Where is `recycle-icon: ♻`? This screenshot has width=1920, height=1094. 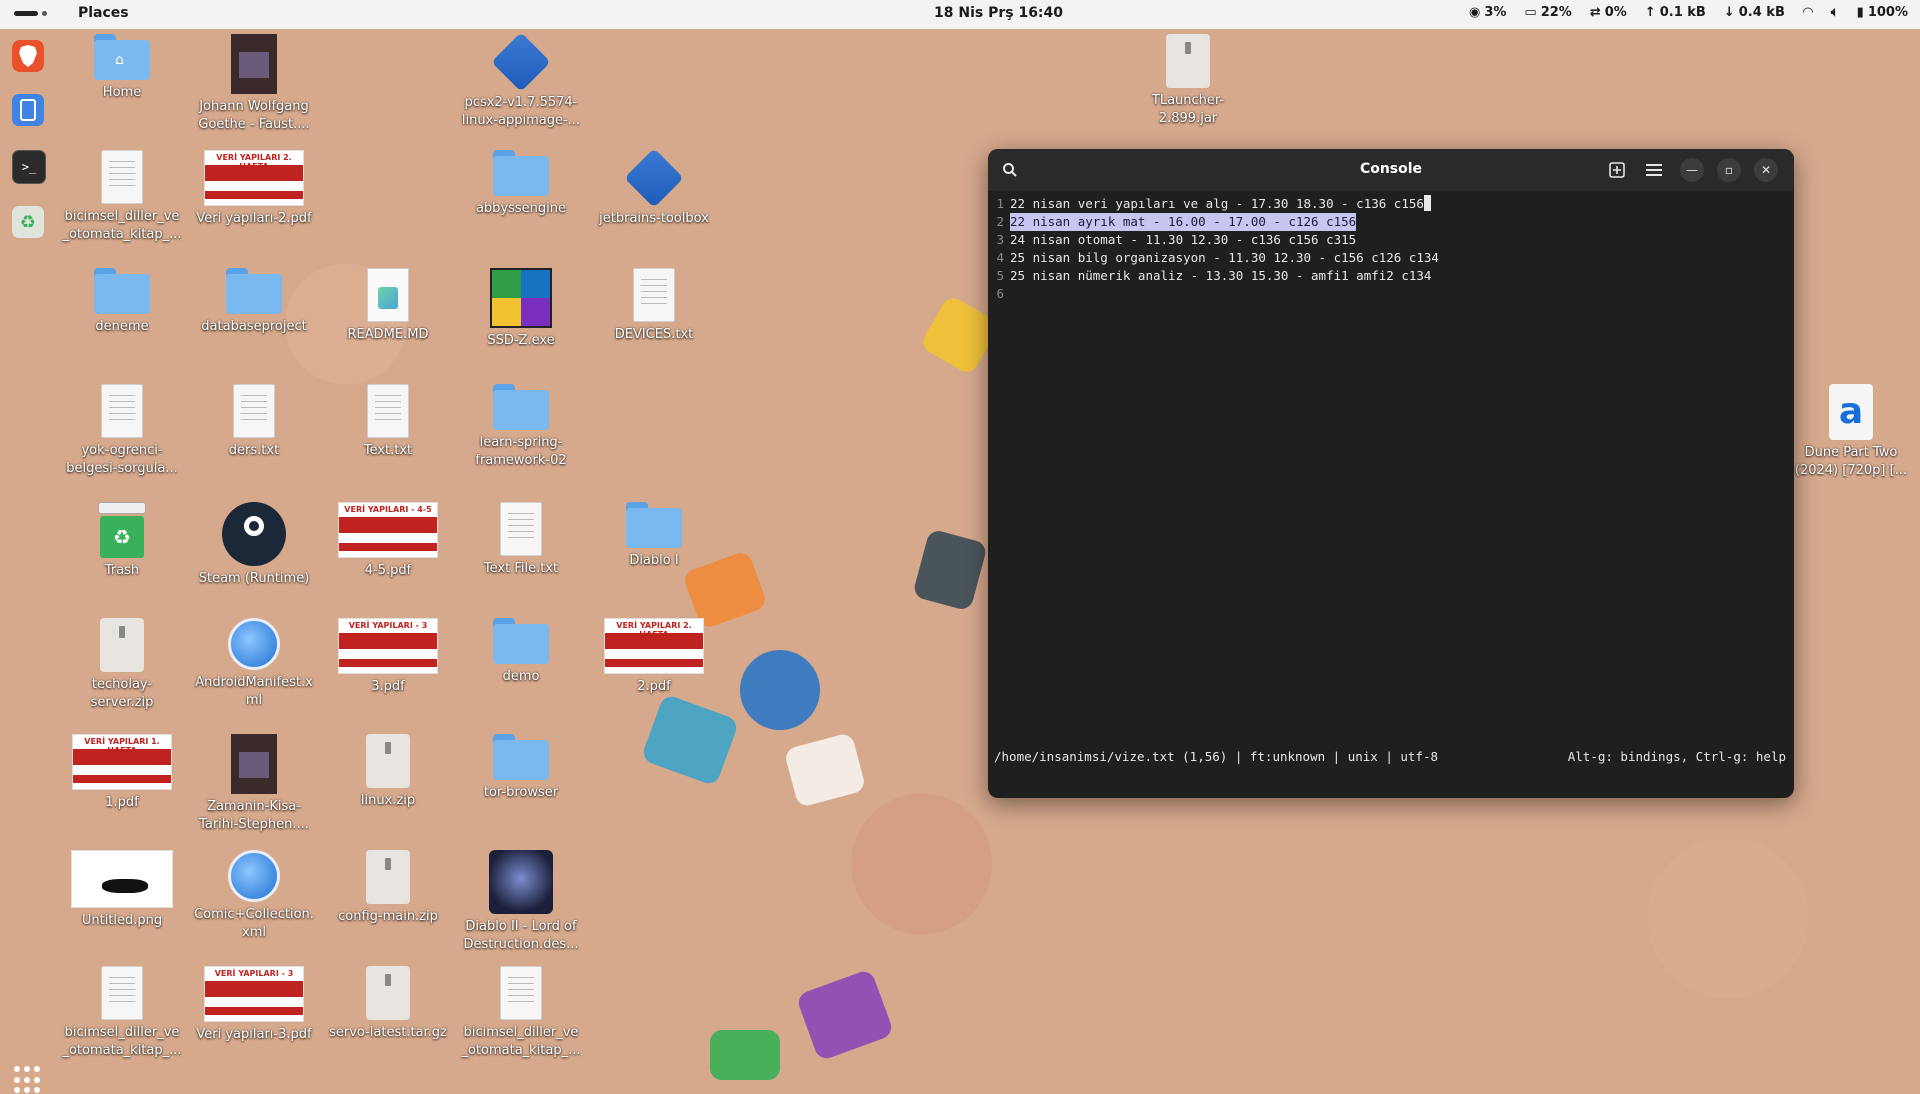 recycle-icon: ♻ is located at coordinates (28, 222).